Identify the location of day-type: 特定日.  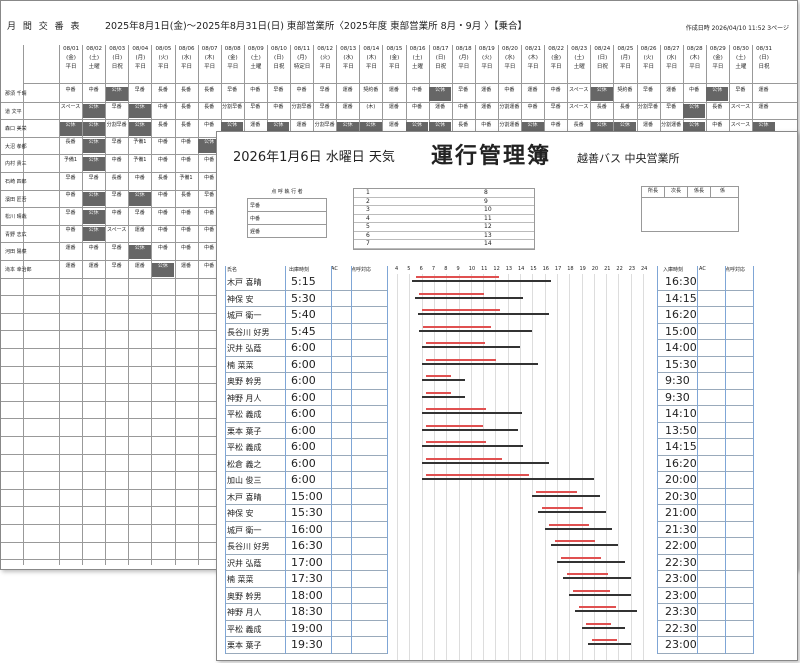
(302, 67).